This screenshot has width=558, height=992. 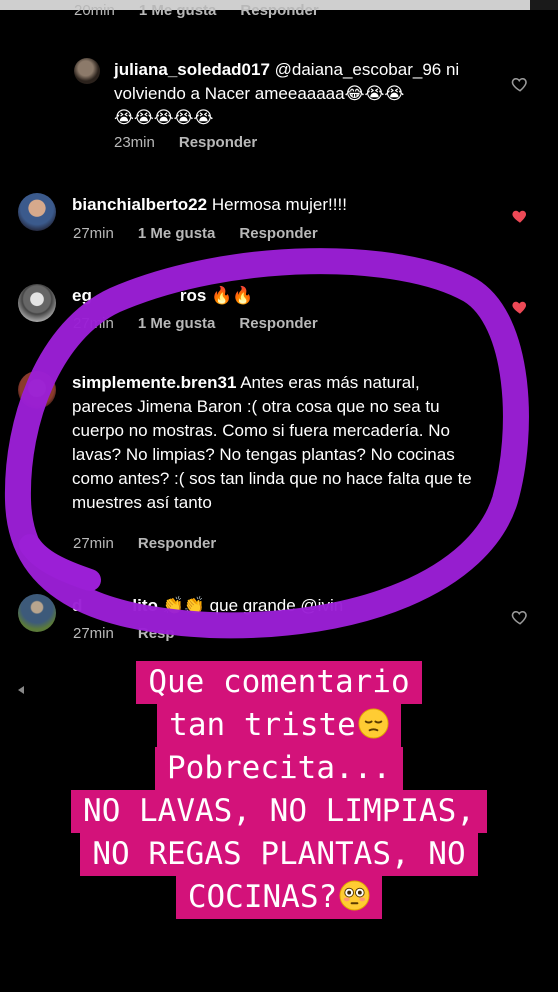 What do you see at coordinates (124, 633) in the screenshot?
I see `comment-meta: 27min Resp` at bounding box center [124, 633].